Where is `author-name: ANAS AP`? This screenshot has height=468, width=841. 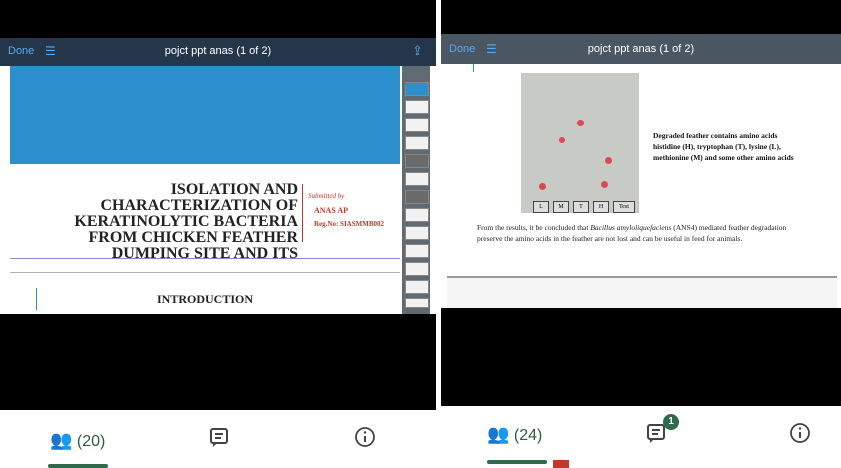 author-name: ANAS AP is located at coordinates (331, 210).